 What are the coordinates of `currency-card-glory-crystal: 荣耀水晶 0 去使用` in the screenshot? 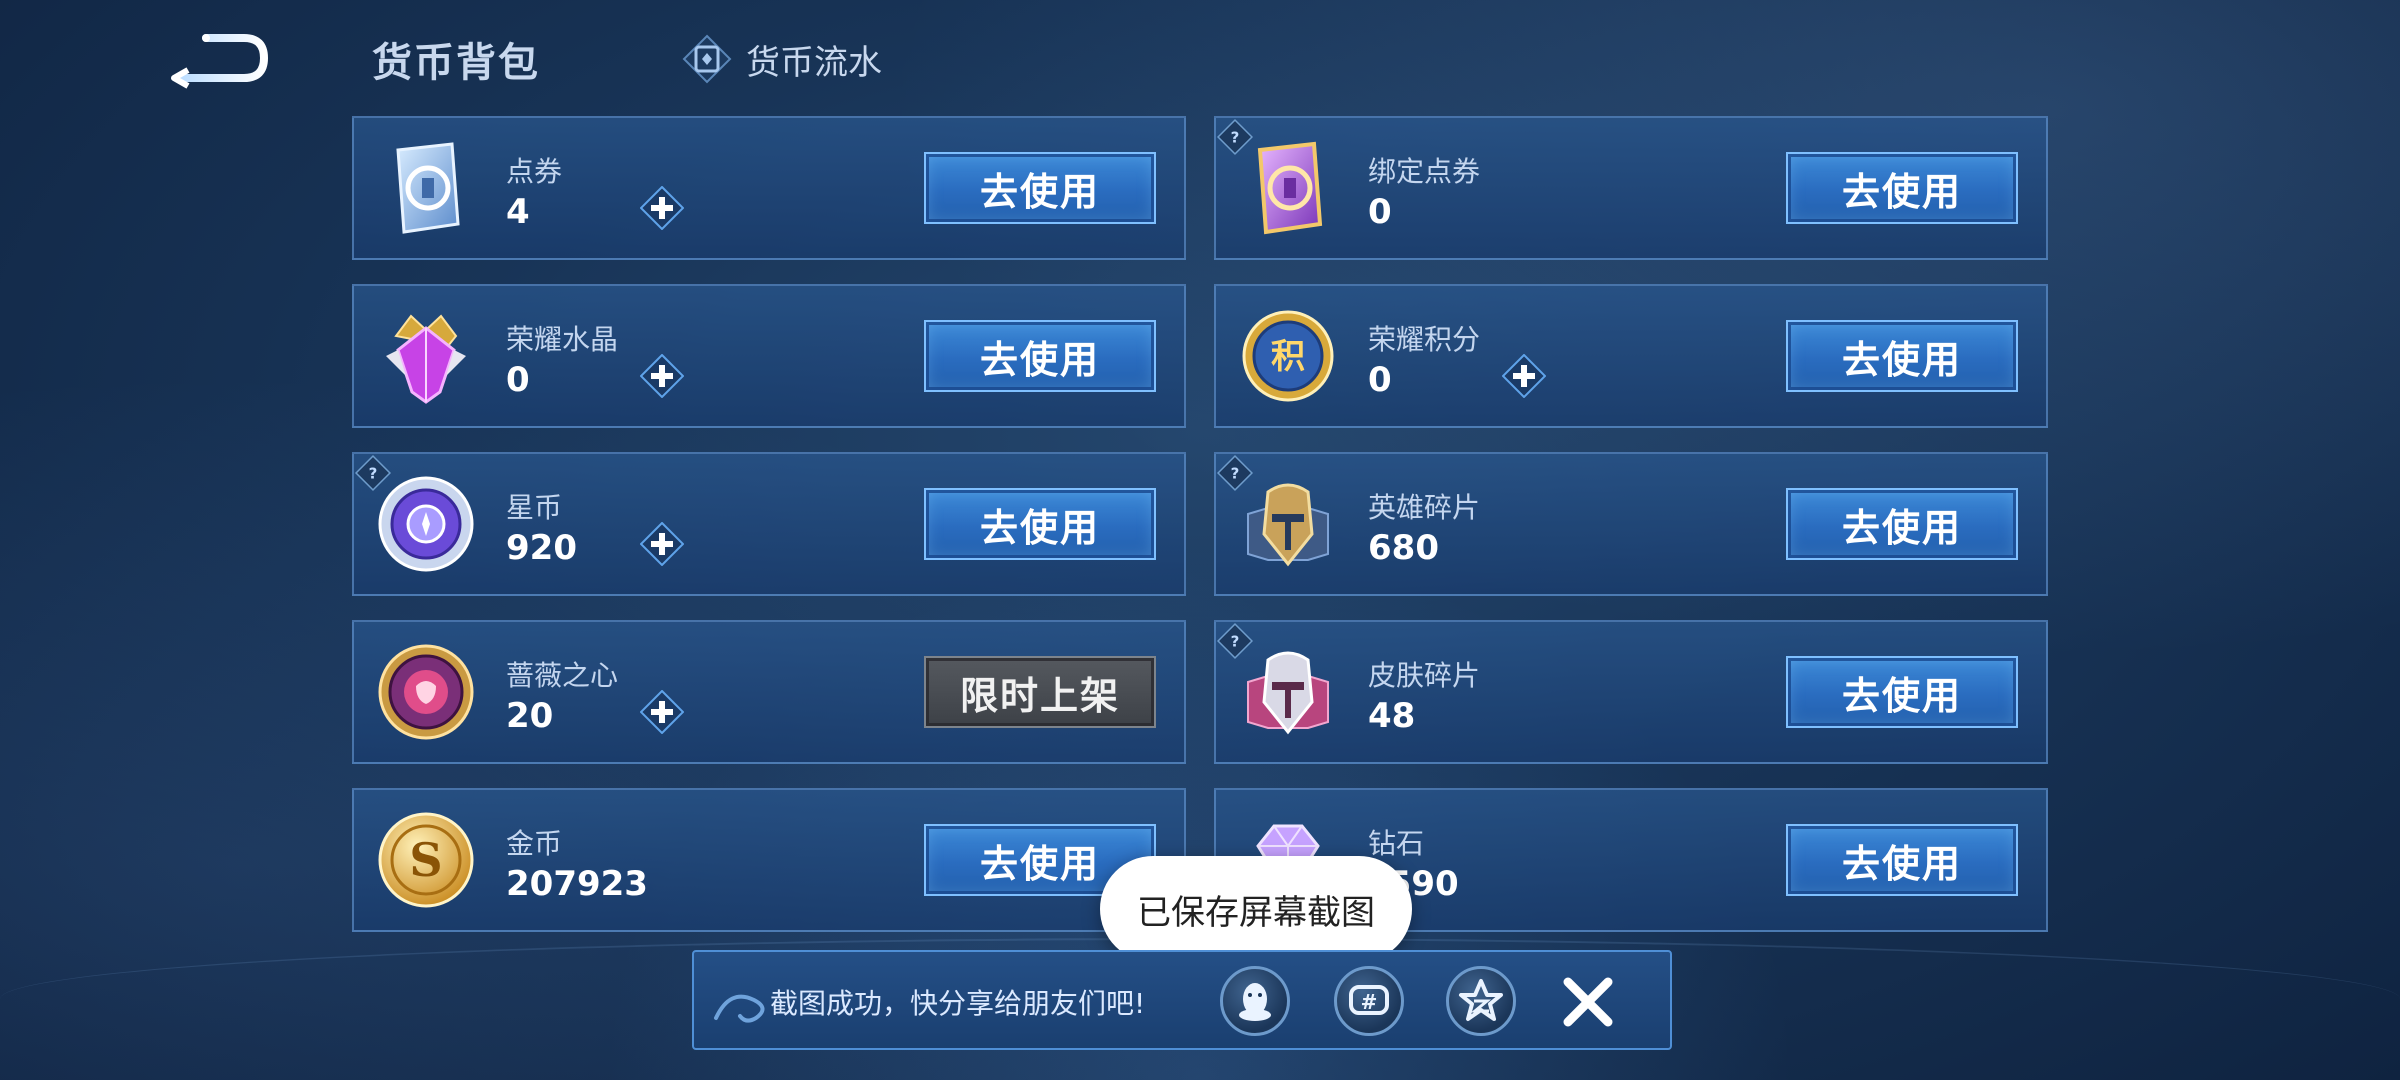 It's located at (769, 356).